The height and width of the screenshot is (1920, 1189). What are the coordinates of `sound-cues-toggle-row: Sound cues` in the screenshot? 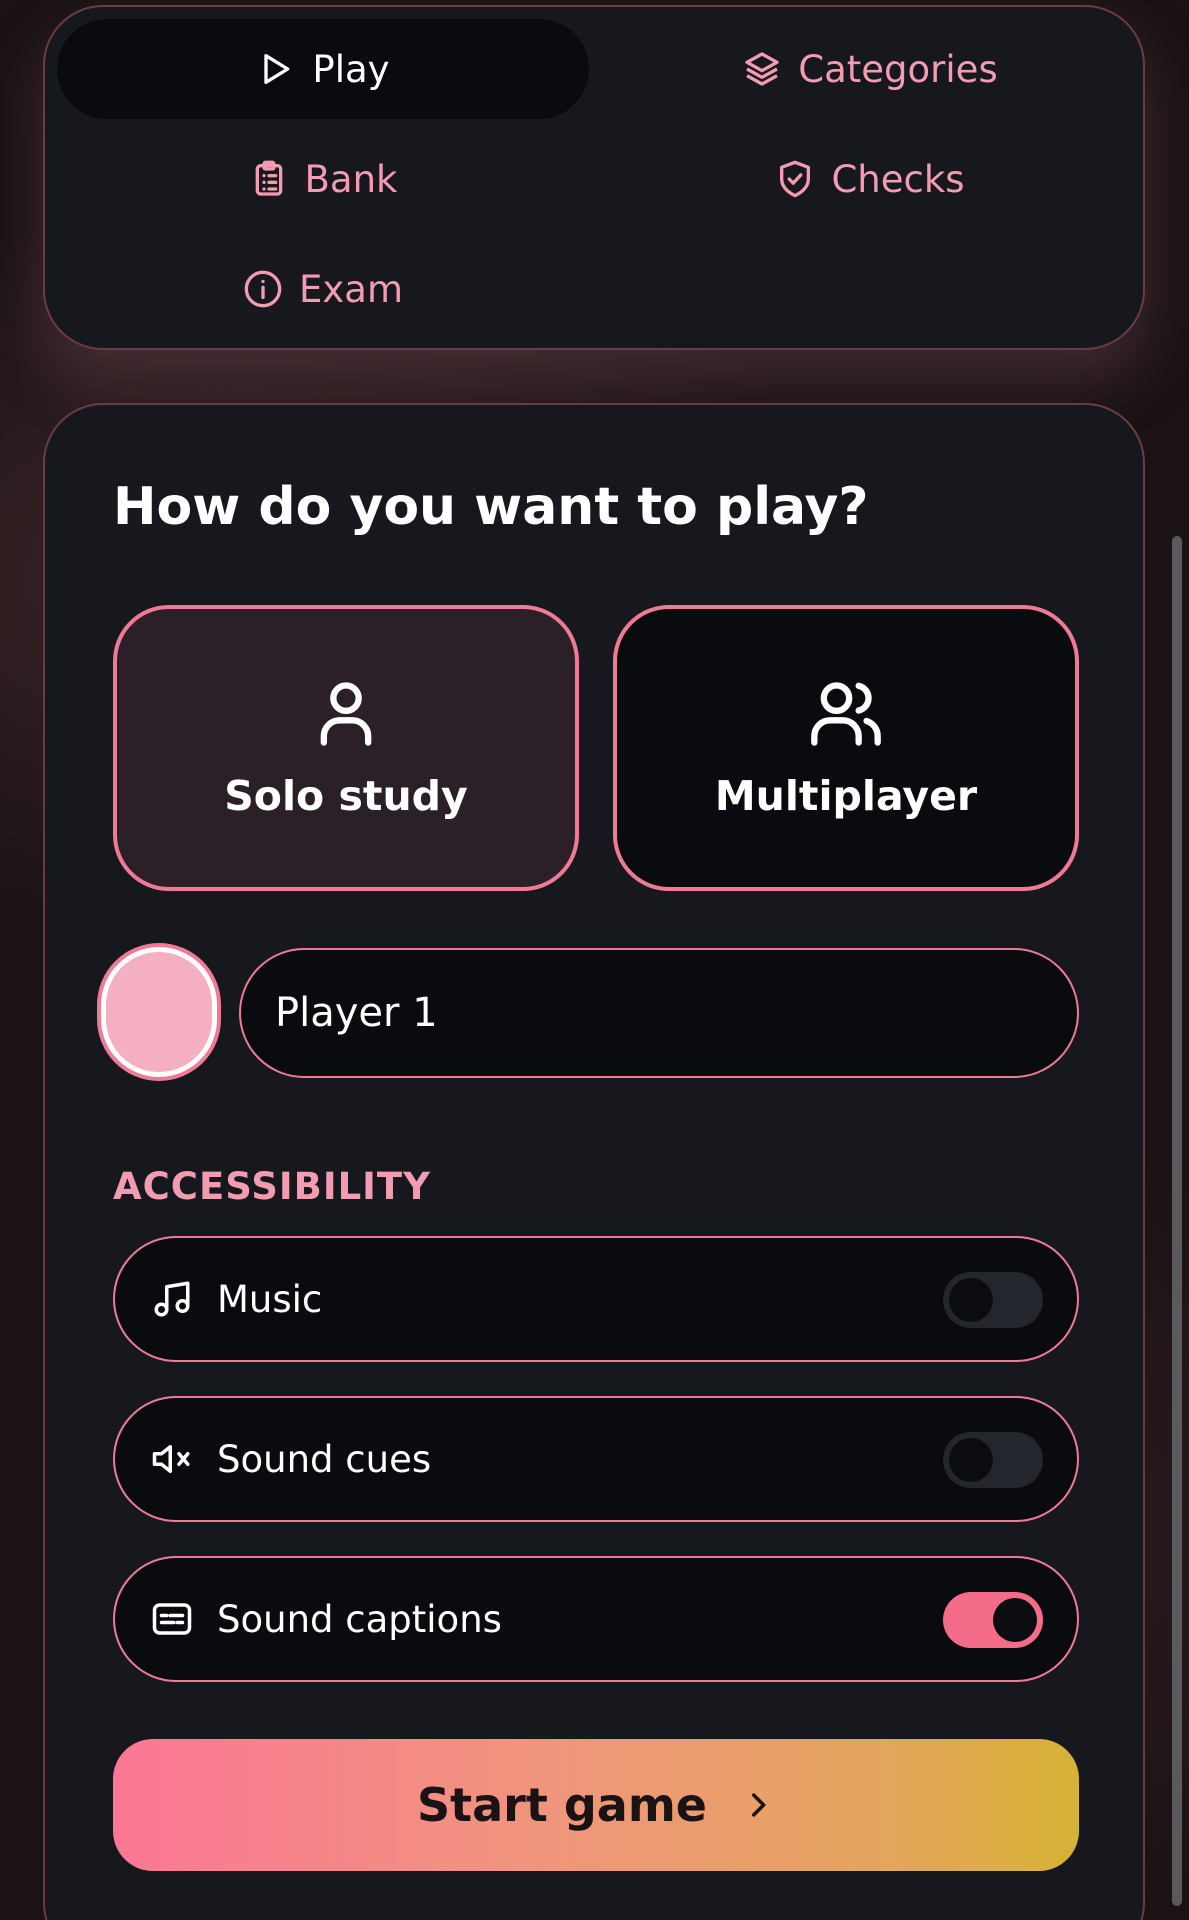 It's located at (596, 1459).